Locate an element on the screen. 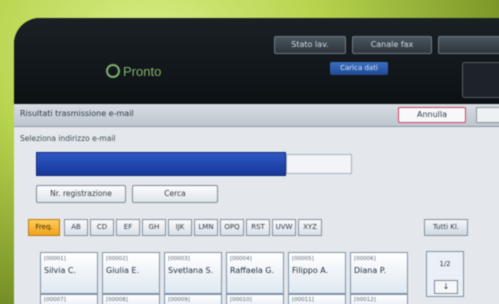 The width and height of the screenshot is (499, 304). tab-rst: RST is located at coordinates (258, 227).